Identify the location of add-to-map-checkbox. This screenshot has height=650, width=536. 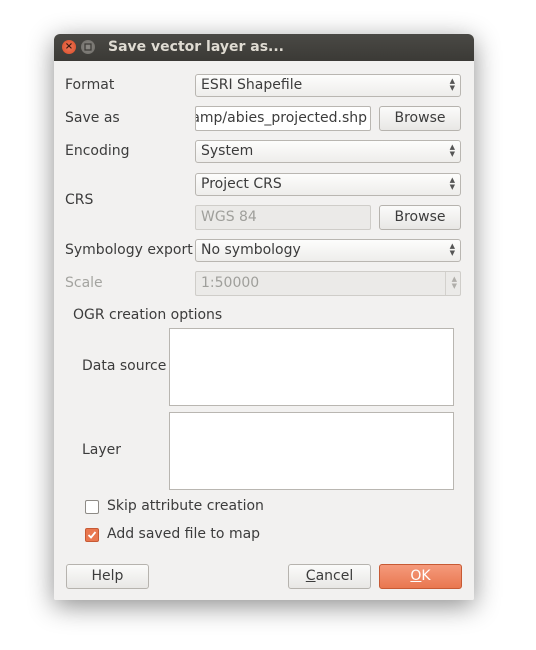
(92, 535).